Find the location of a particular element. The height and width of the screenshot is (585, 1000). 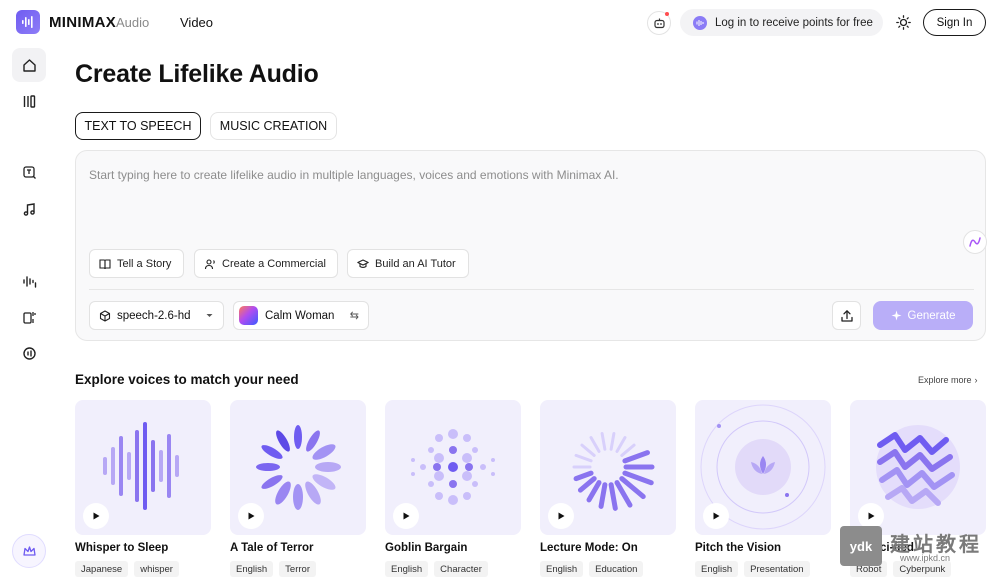

swap-icon: ⇆ is located at coordinates (354, 315).